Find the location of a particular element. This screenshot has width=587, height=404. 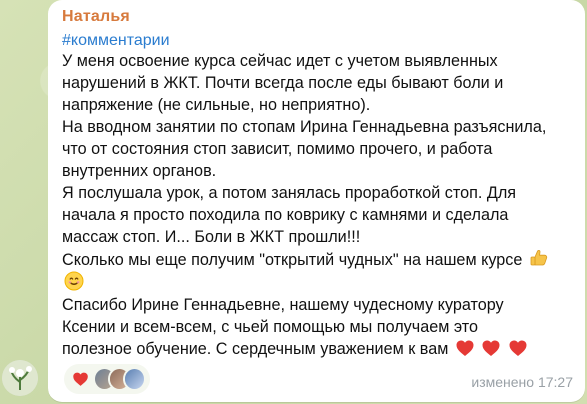

smiling-face-icon is located at coordinates (74, 281).